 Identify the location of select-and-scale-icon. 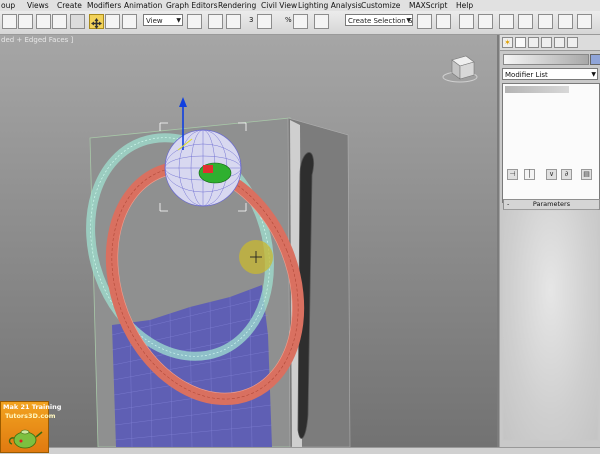
(129, 21).